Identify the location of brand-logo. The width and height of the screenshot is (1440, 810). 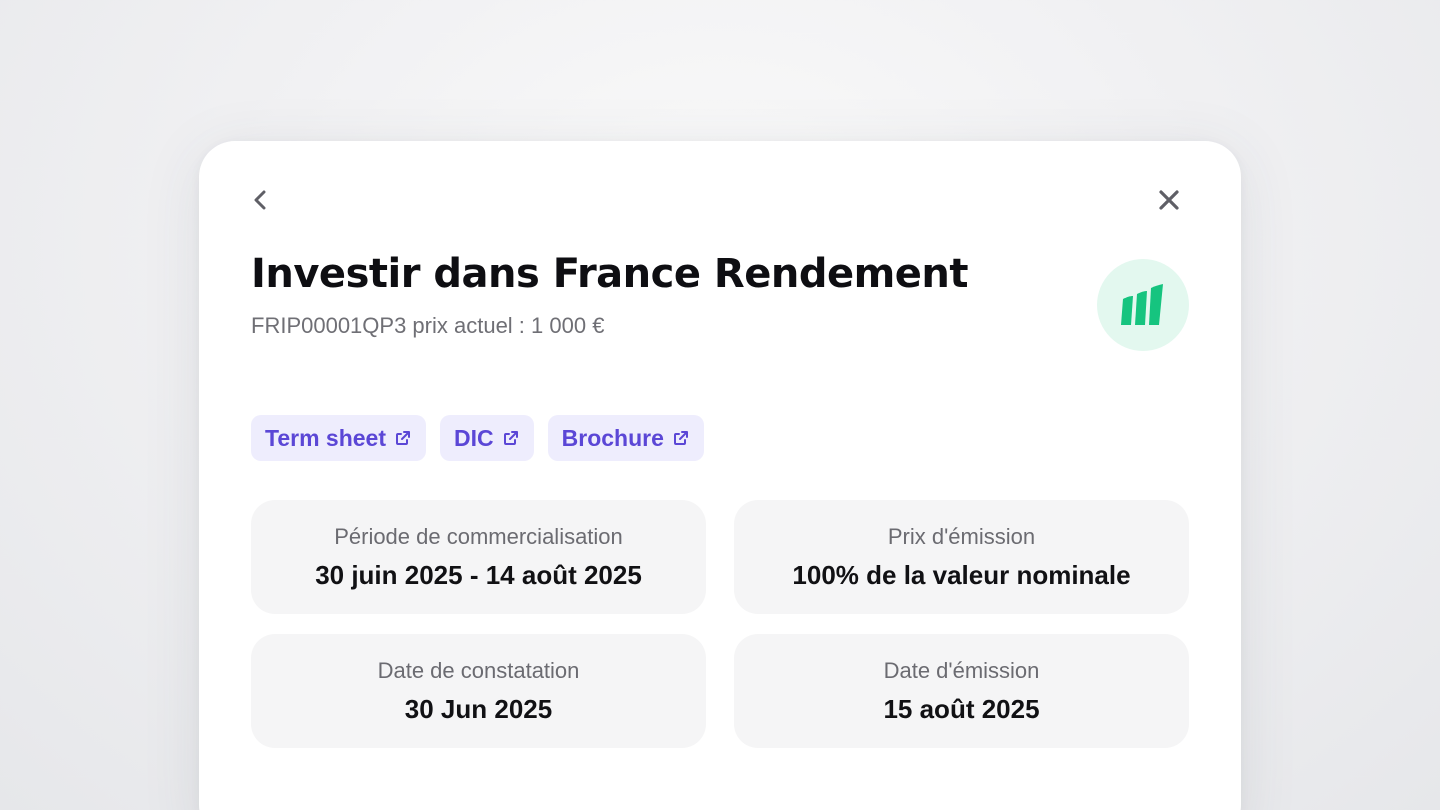
(1143, 305).